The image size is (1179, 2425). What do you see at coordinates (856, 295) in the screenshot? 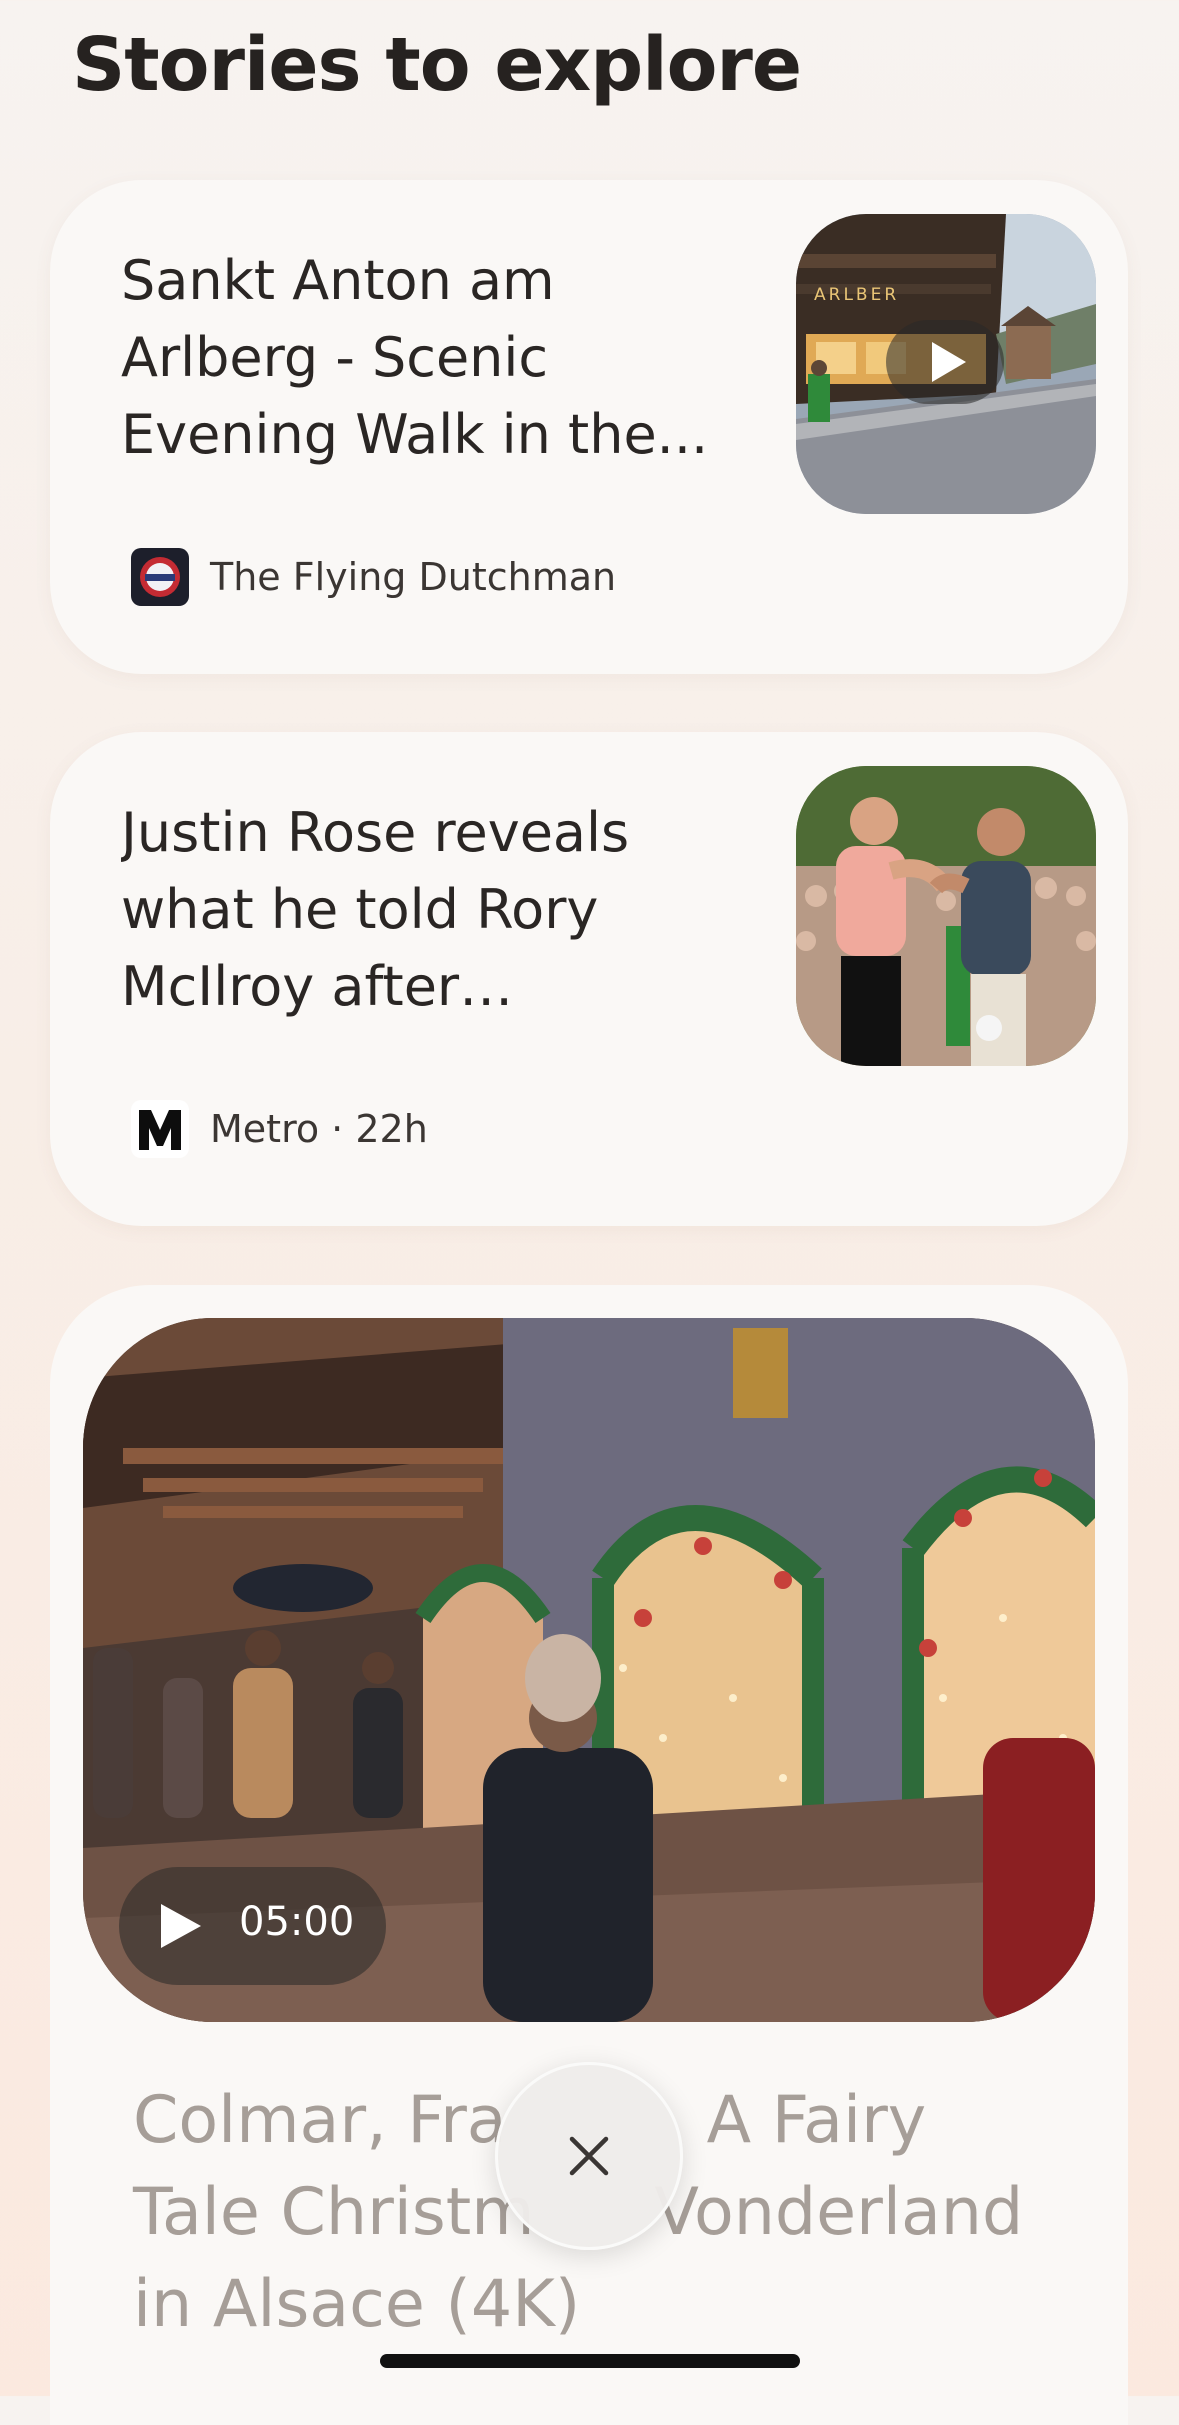
I see `hotel-sign: ARLBER` at bounding box center [856, 295].